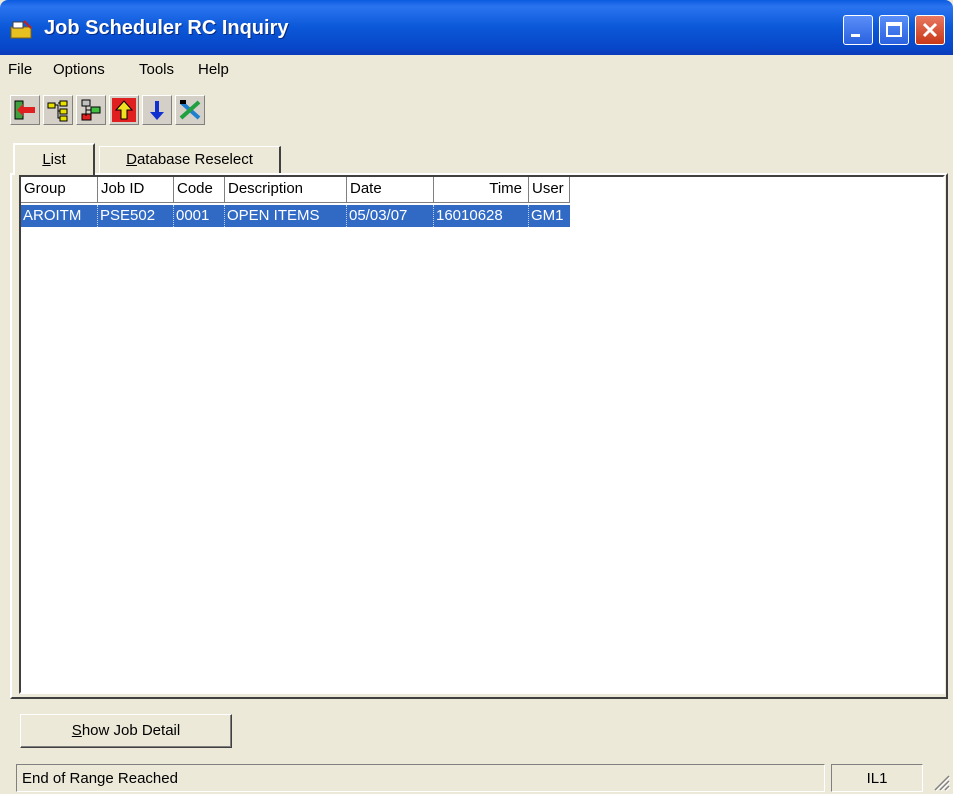 The image size is (953, 794). Describe the element at coordinates (420, 778) in the screenshot. I see `status-message: End of Range Reached` at that location.